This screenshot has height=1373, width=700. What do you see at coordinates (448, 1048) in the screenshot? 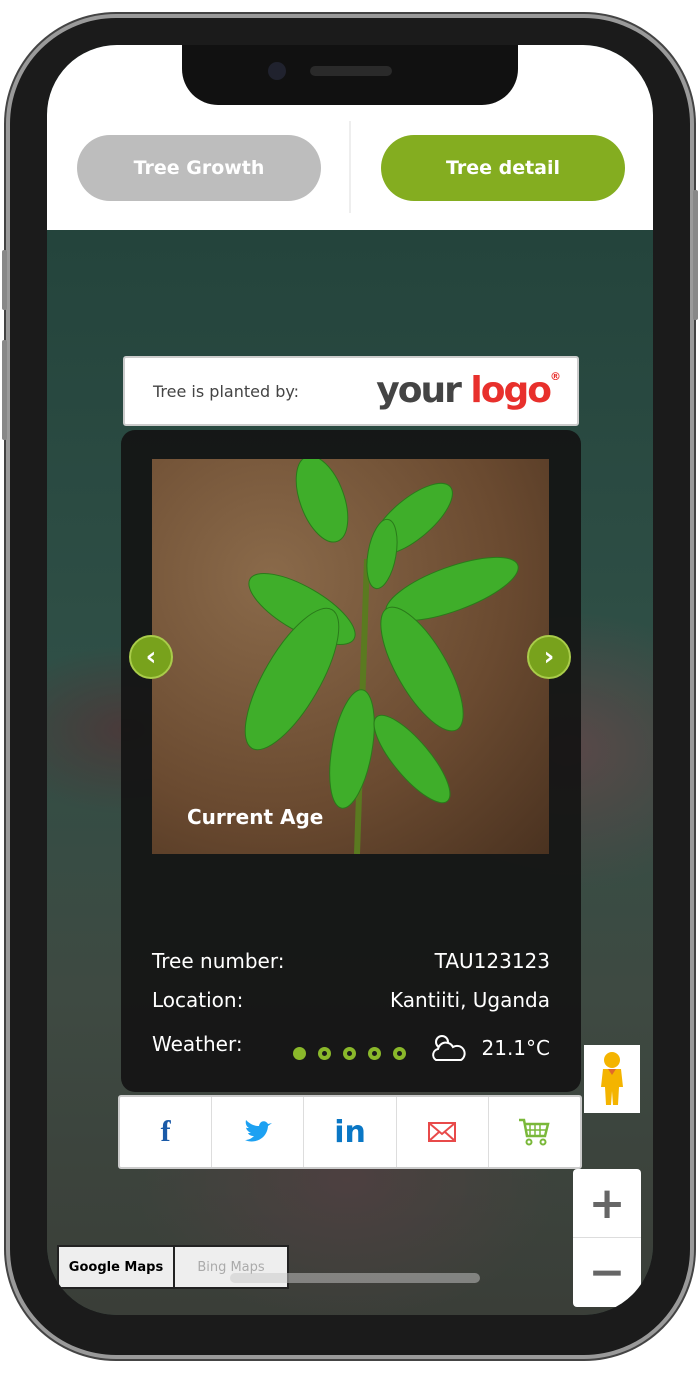
I see `partly-cloudy-icon` at bounding box center [448, 1048].